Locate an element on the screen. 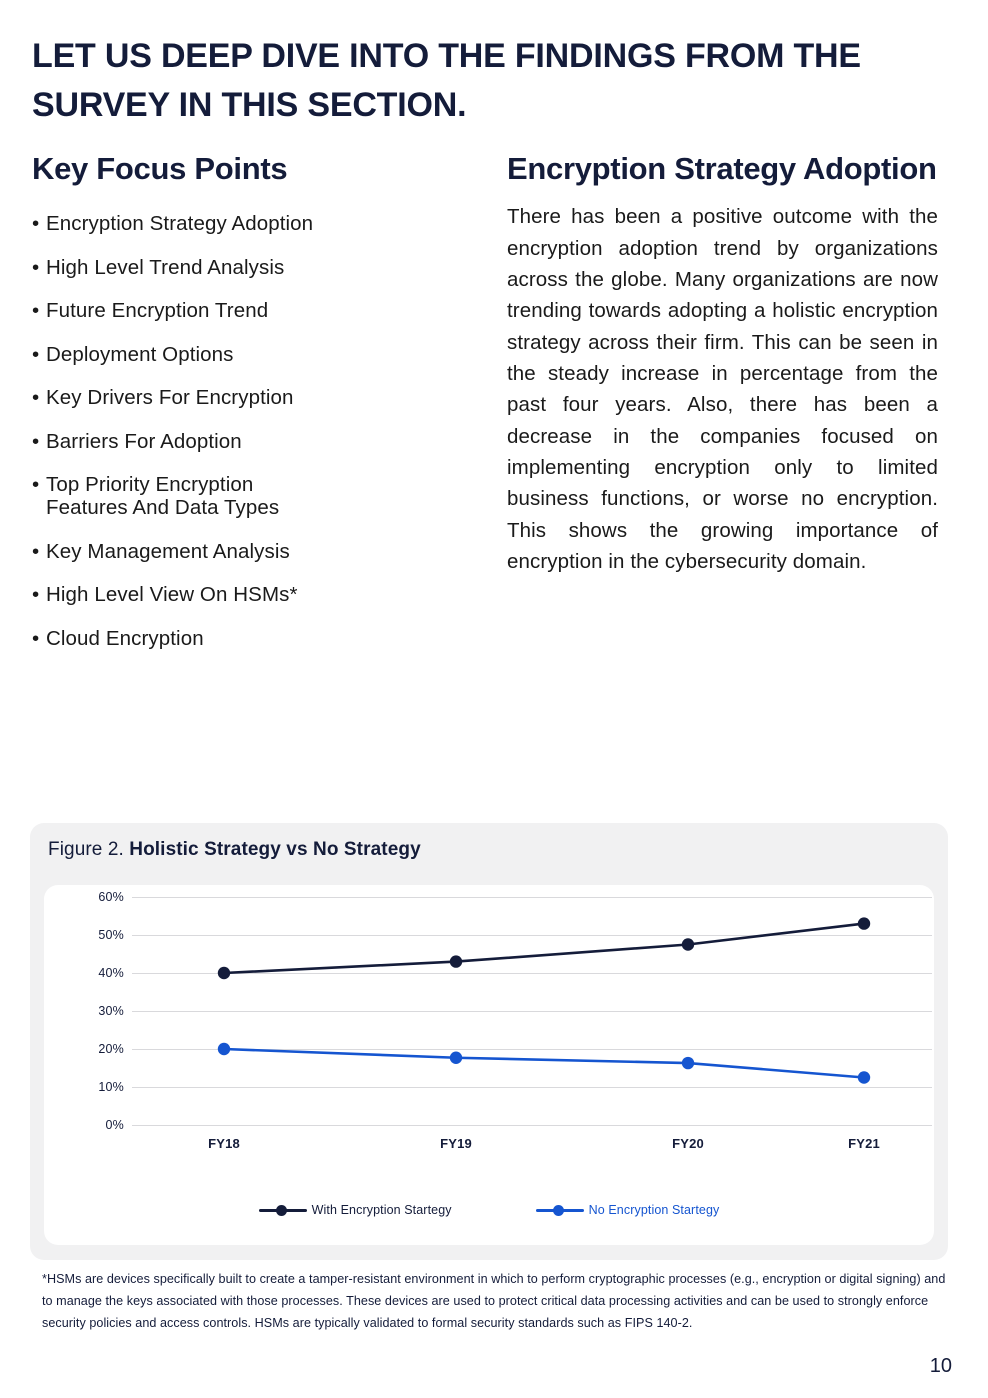 The image size is (988, 1398). legend-entry: With Encryption Startegy is located at coordinates (355, 1210).